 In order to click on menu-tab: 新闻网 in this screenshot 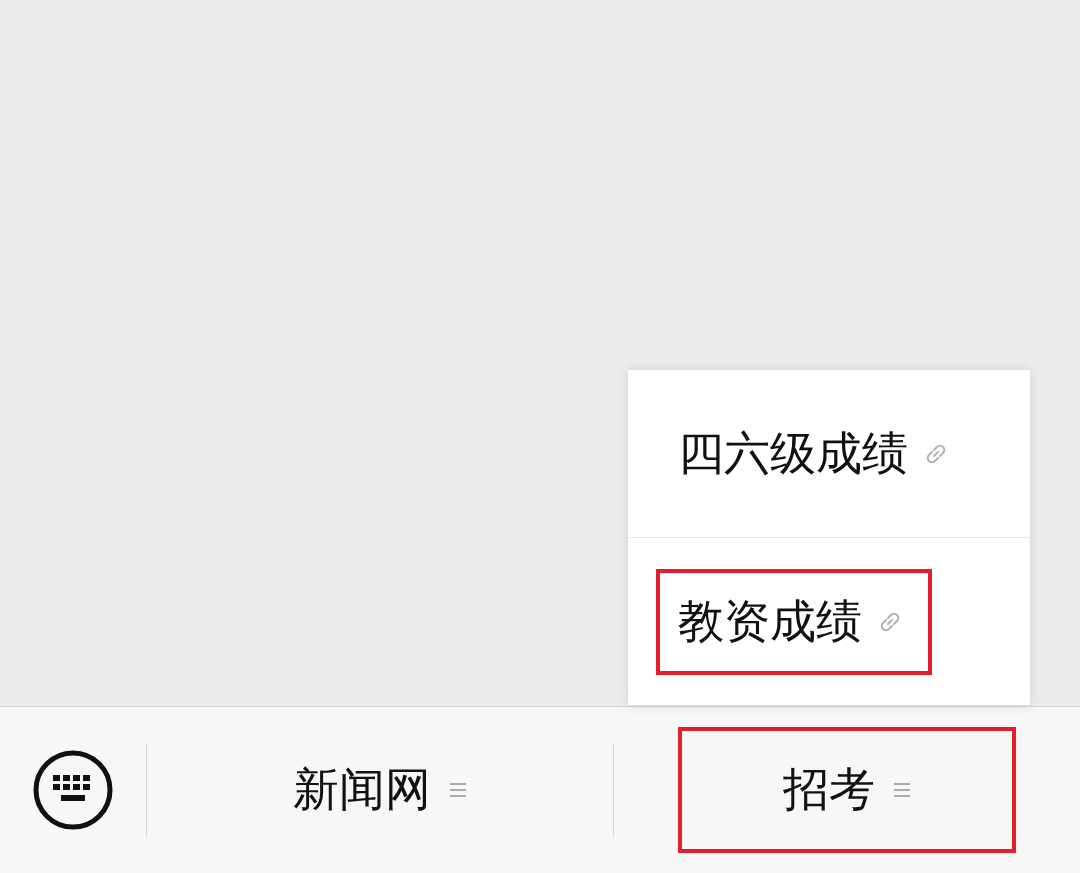, I will do `click(380, 790)`.